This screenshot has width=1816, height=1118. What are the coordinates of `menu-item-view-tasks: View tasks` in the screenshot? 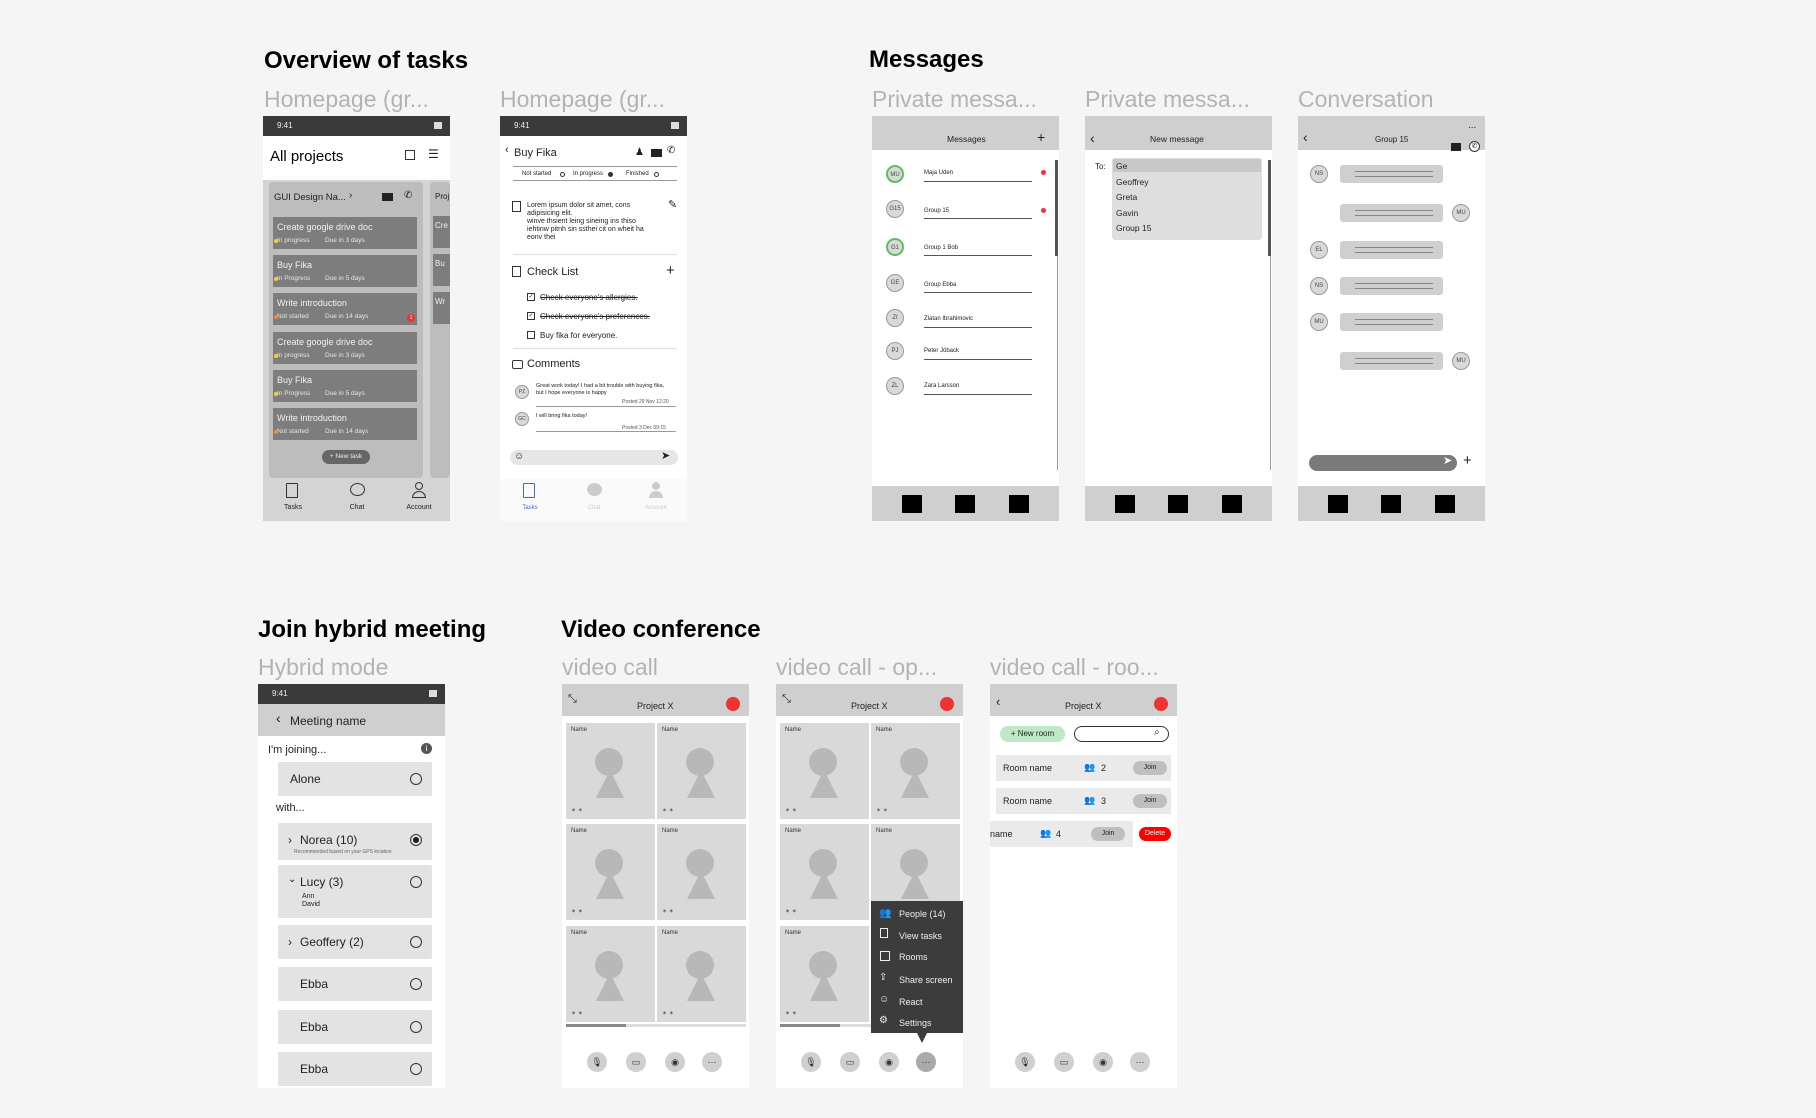 It's located at (920, 936).